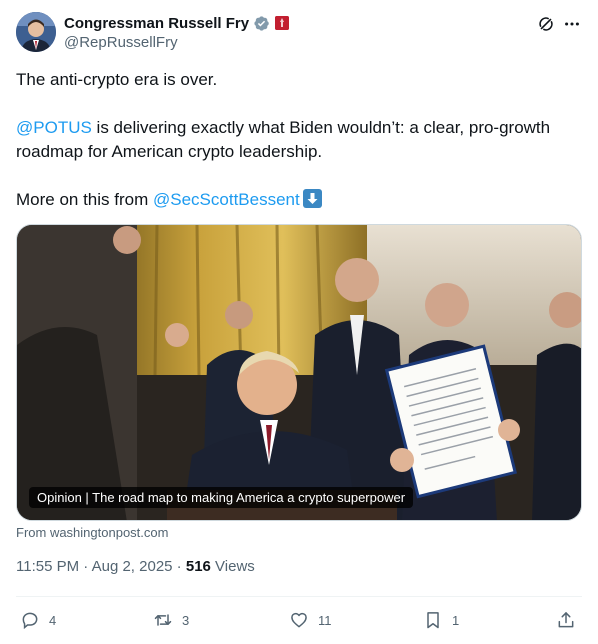 This screenshot has height=644, width=598. I want to click on down-arrow-emoji-icon, so click(312, 198).